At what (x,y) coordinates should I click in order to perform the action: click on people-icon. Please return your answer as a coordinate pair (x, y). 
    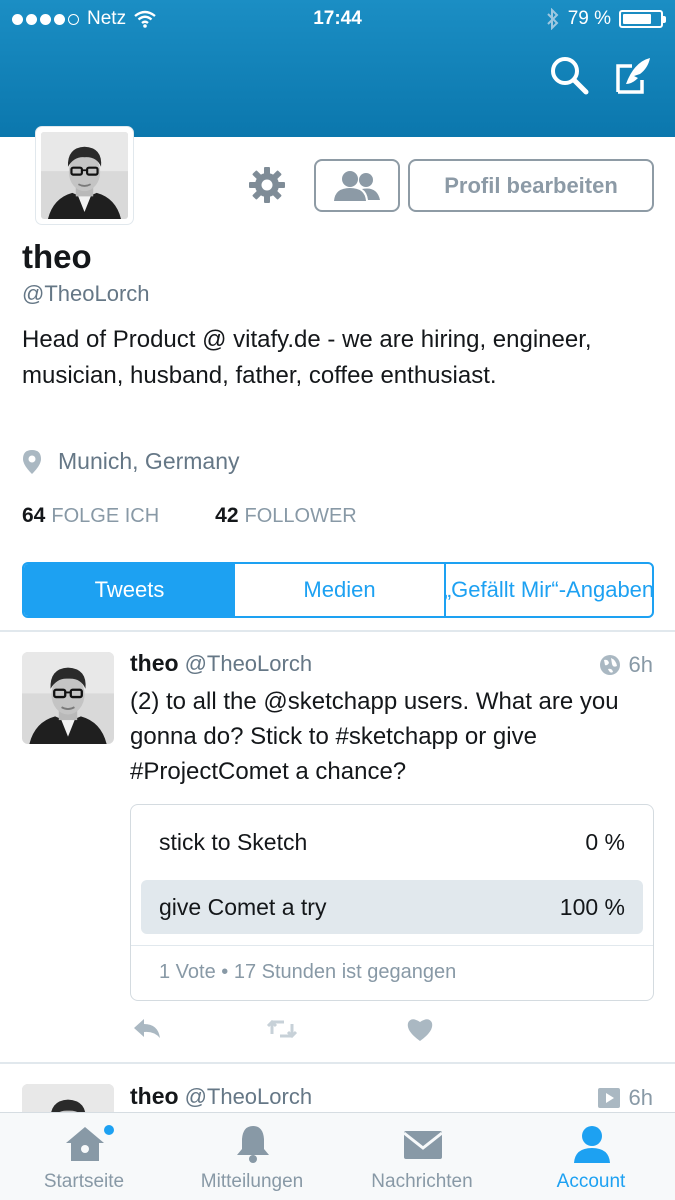
    Looking at the image, I should click on (357, 185).